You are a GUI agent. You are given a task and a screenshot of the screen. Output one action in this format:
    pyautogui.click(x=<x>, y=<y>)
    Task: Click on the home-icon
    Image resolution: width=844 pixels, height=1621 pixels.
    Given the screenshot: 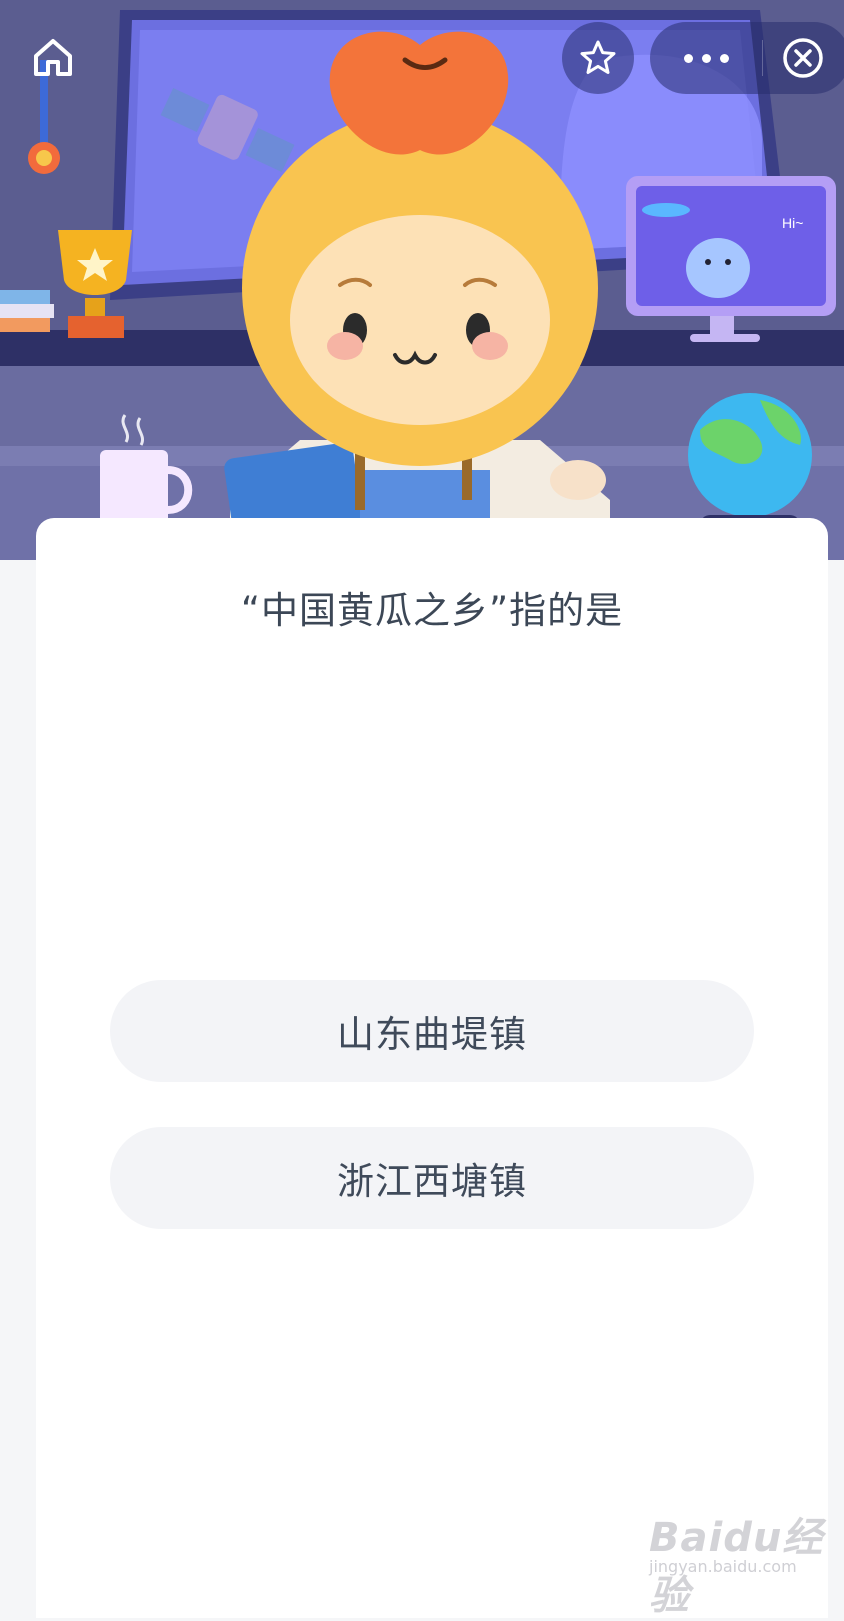 What is the action you would take?
    pyautogui.click(x=53, y=57)
    